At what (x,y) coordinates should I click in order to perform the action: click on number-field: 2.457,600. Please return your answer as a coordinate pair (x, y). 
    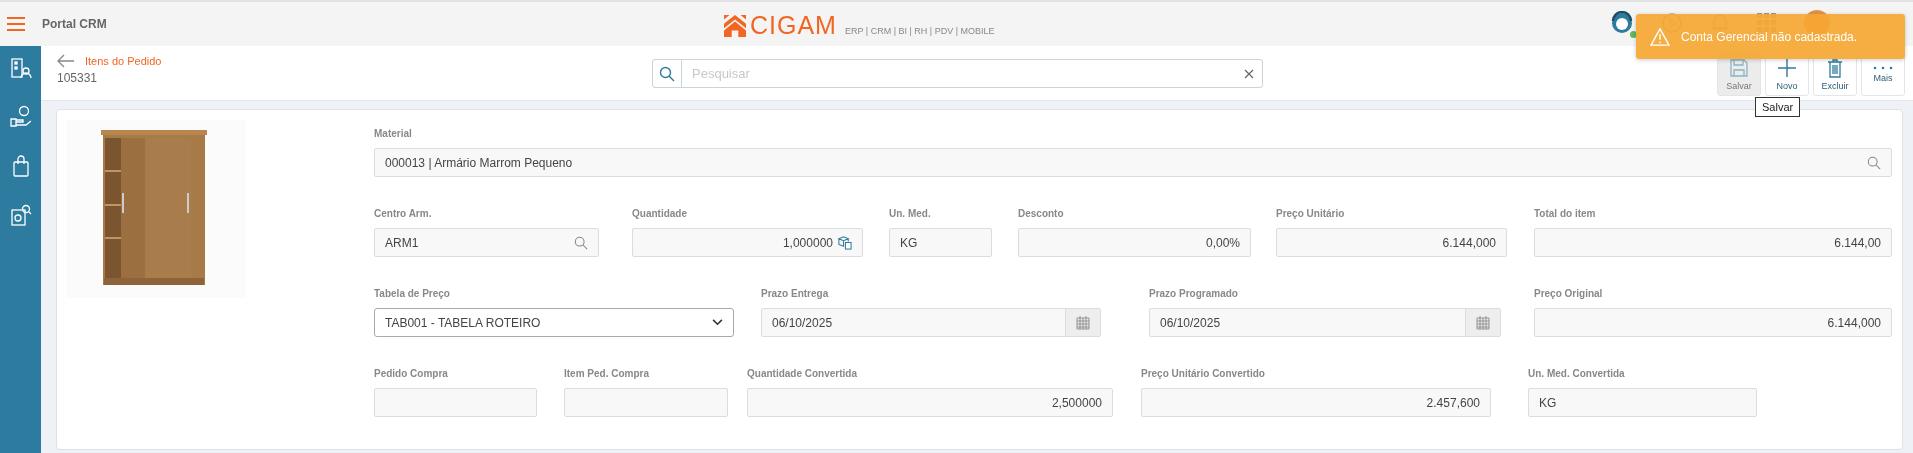
    Looking at the image, I should click on (1316, 402).